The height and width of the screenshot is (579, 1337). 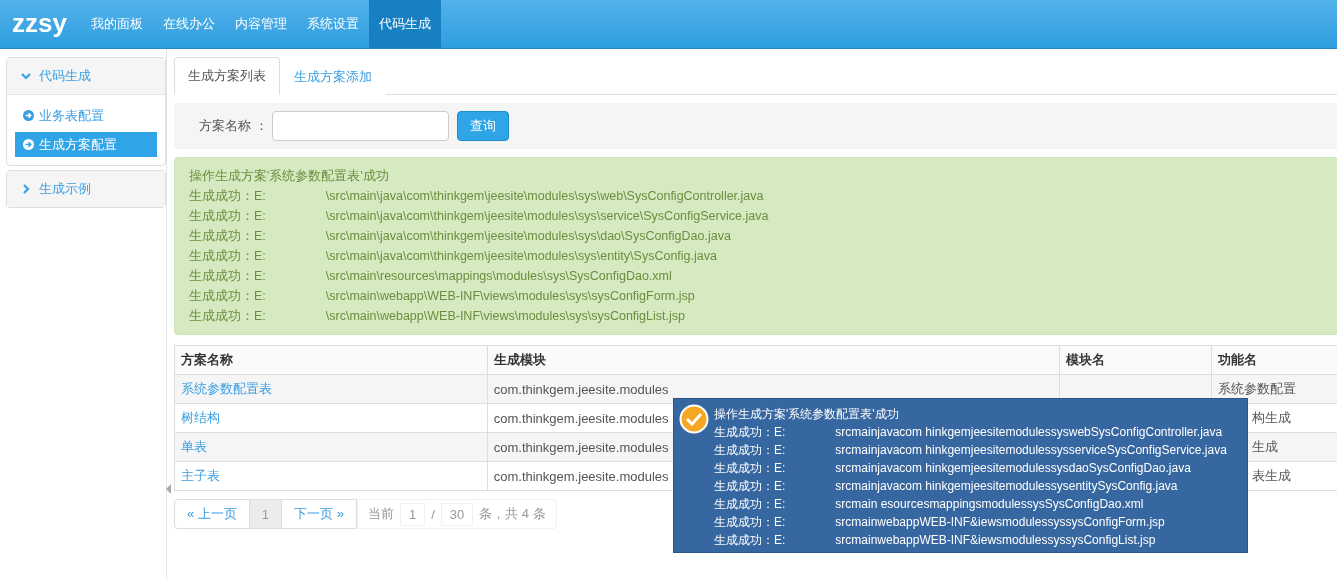 I want to click on sidebar-group-header: 生成示例, so click(x=86, y=189).